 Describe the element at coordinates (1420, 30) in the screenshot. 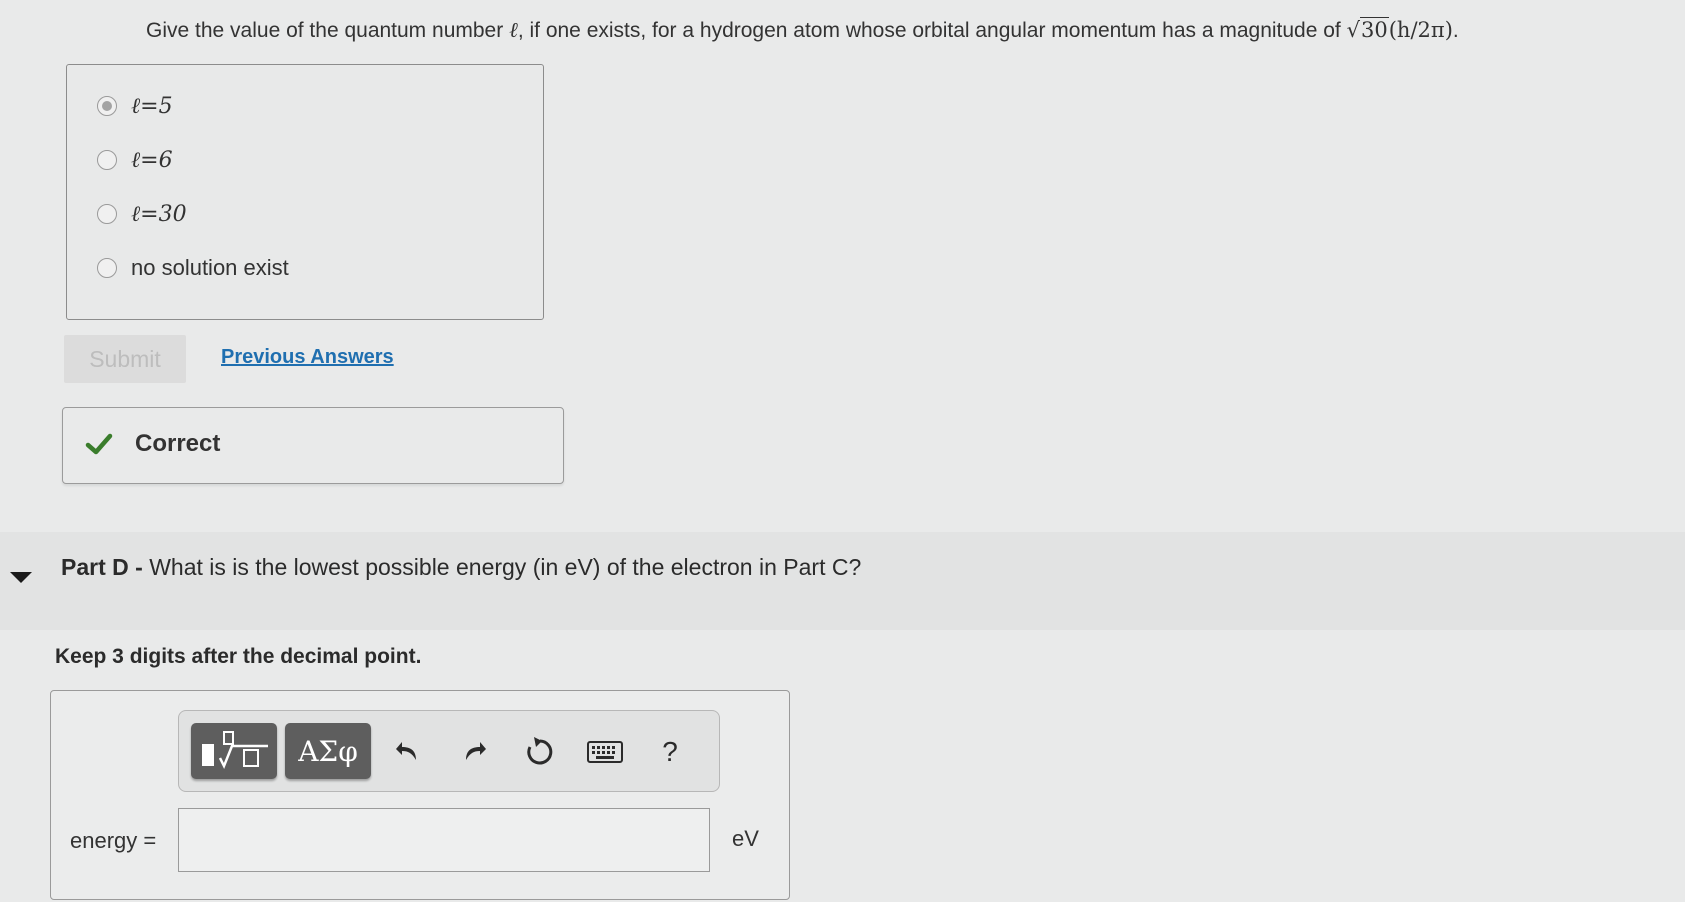

I see `h-expression: (h/2π)` at that location.